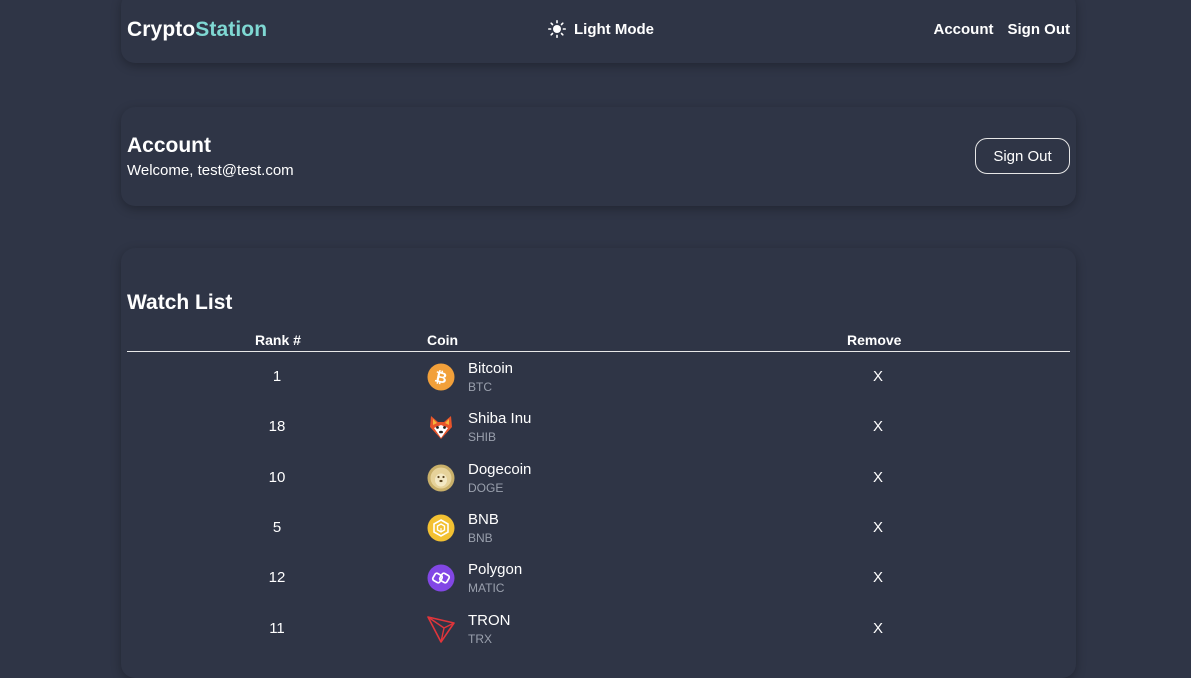 Image resolution: width=1191 pixels, height=678 pixels. What do you see at coordinates (495, 569) in the screenshot?
I see `coin-name: Polygon` at bounding box center [495, 569].